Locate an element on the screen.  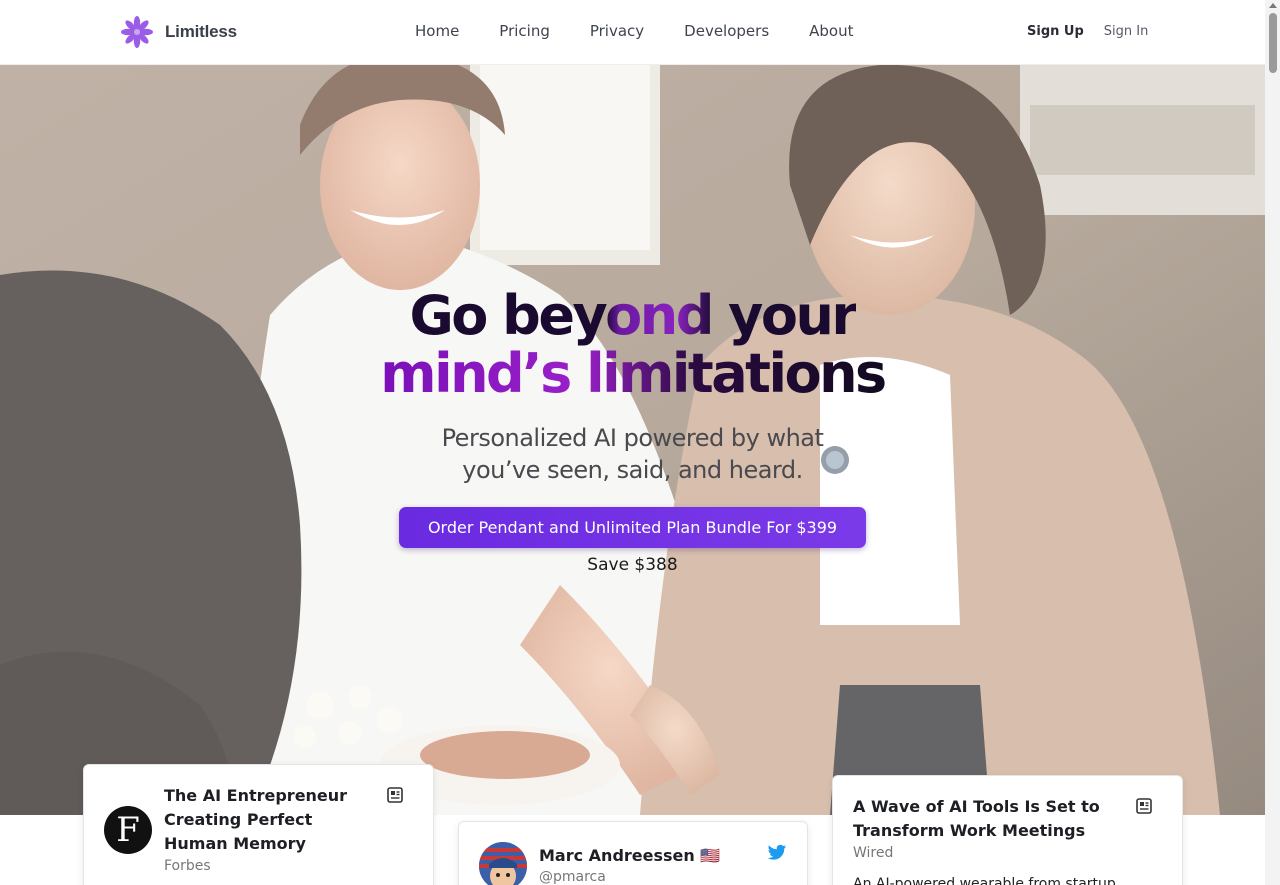
brand-name: Limitless is located at coordinates (201, 31).